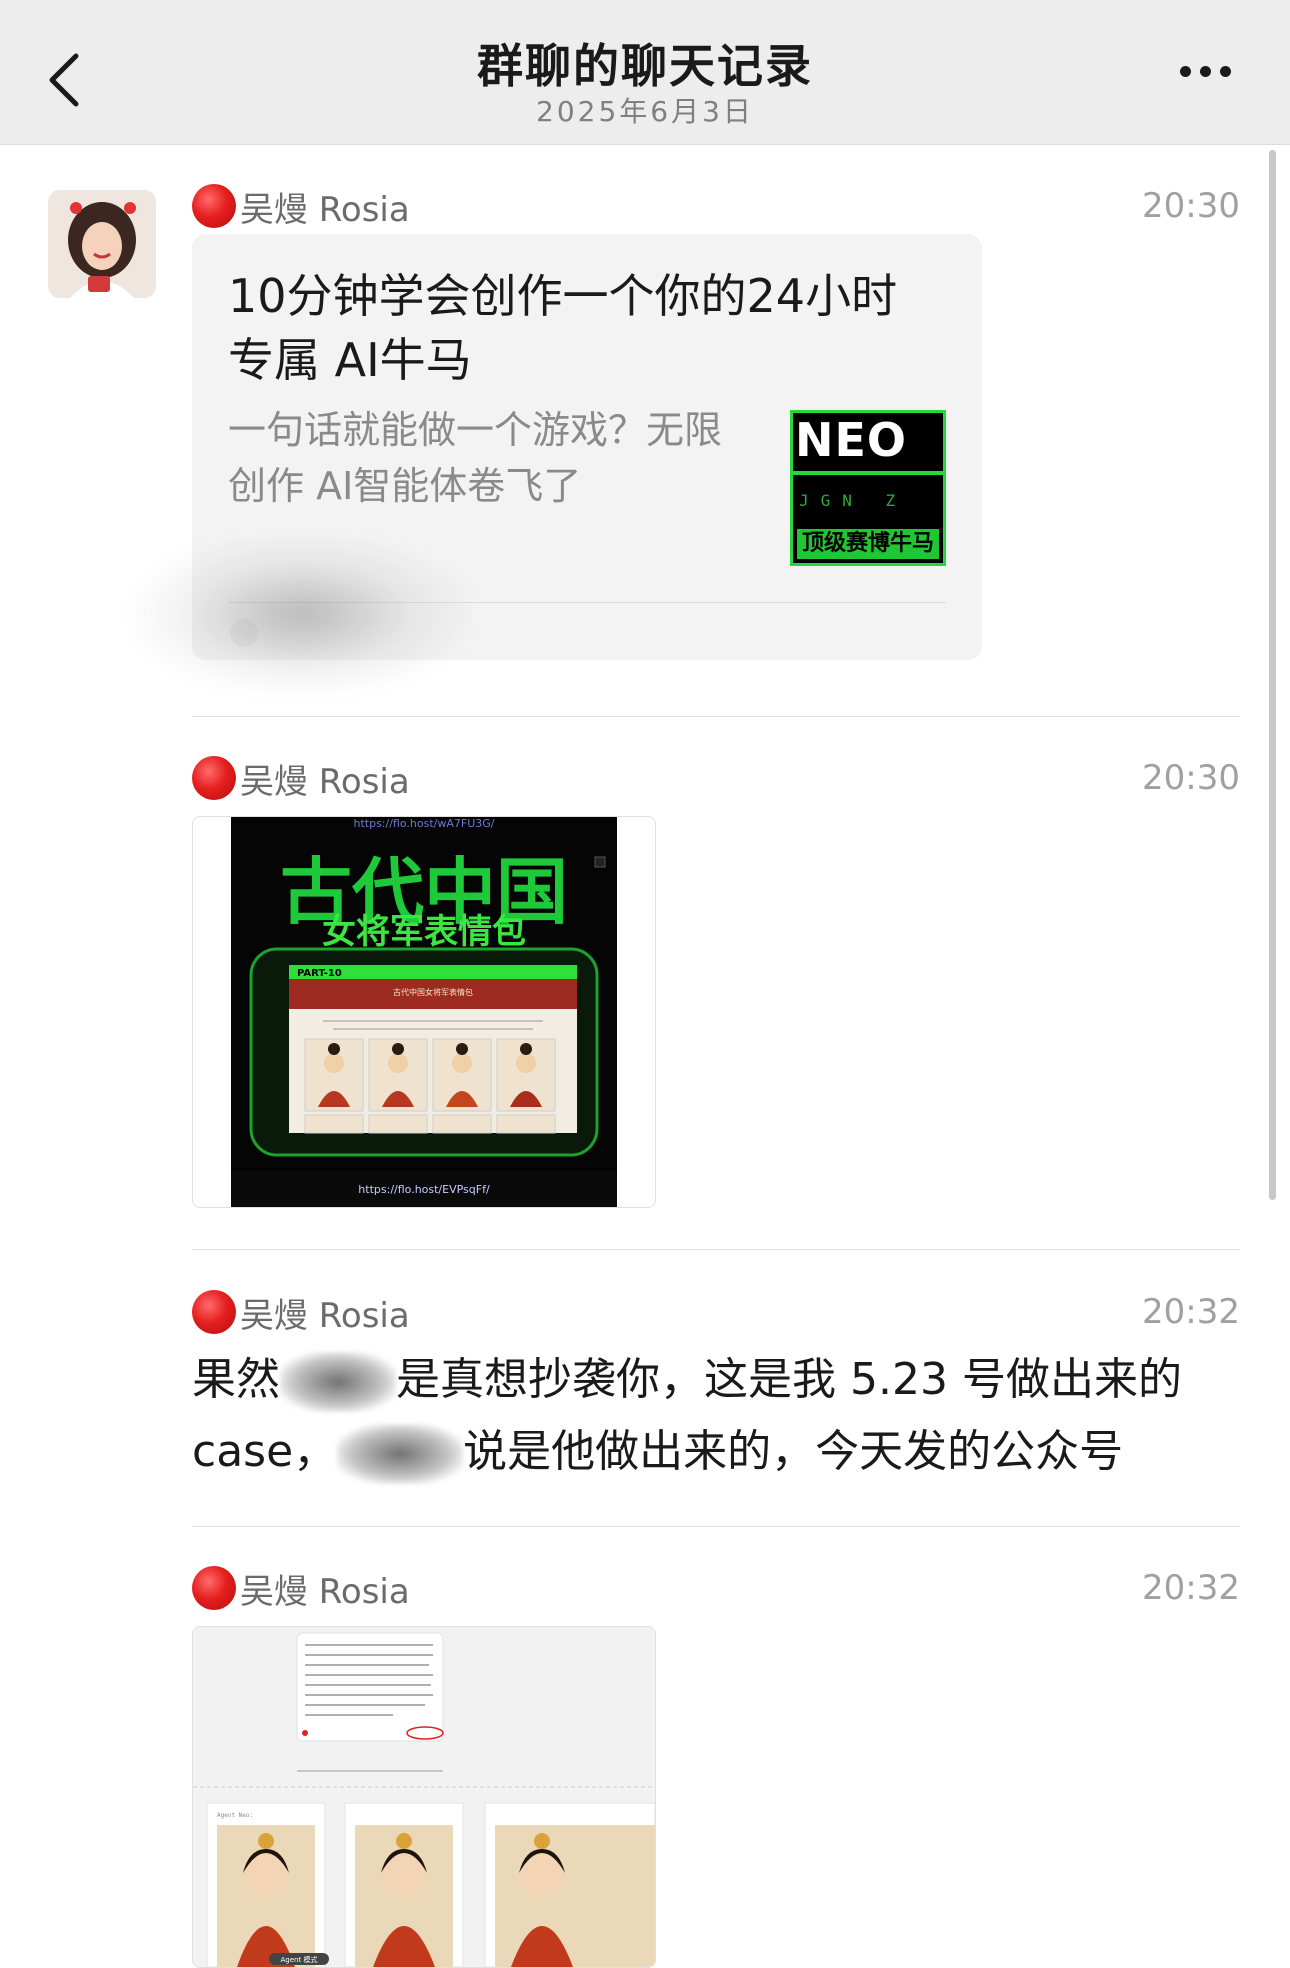 The height and width of the screenshot is (1968, 1290). What do you see at coordinates (475, 458) in the screenshot?
I see `article-description: 一句话就能做一个游戏？无限创作 AI智能体卷飞了` at bounding box center [475, 458].